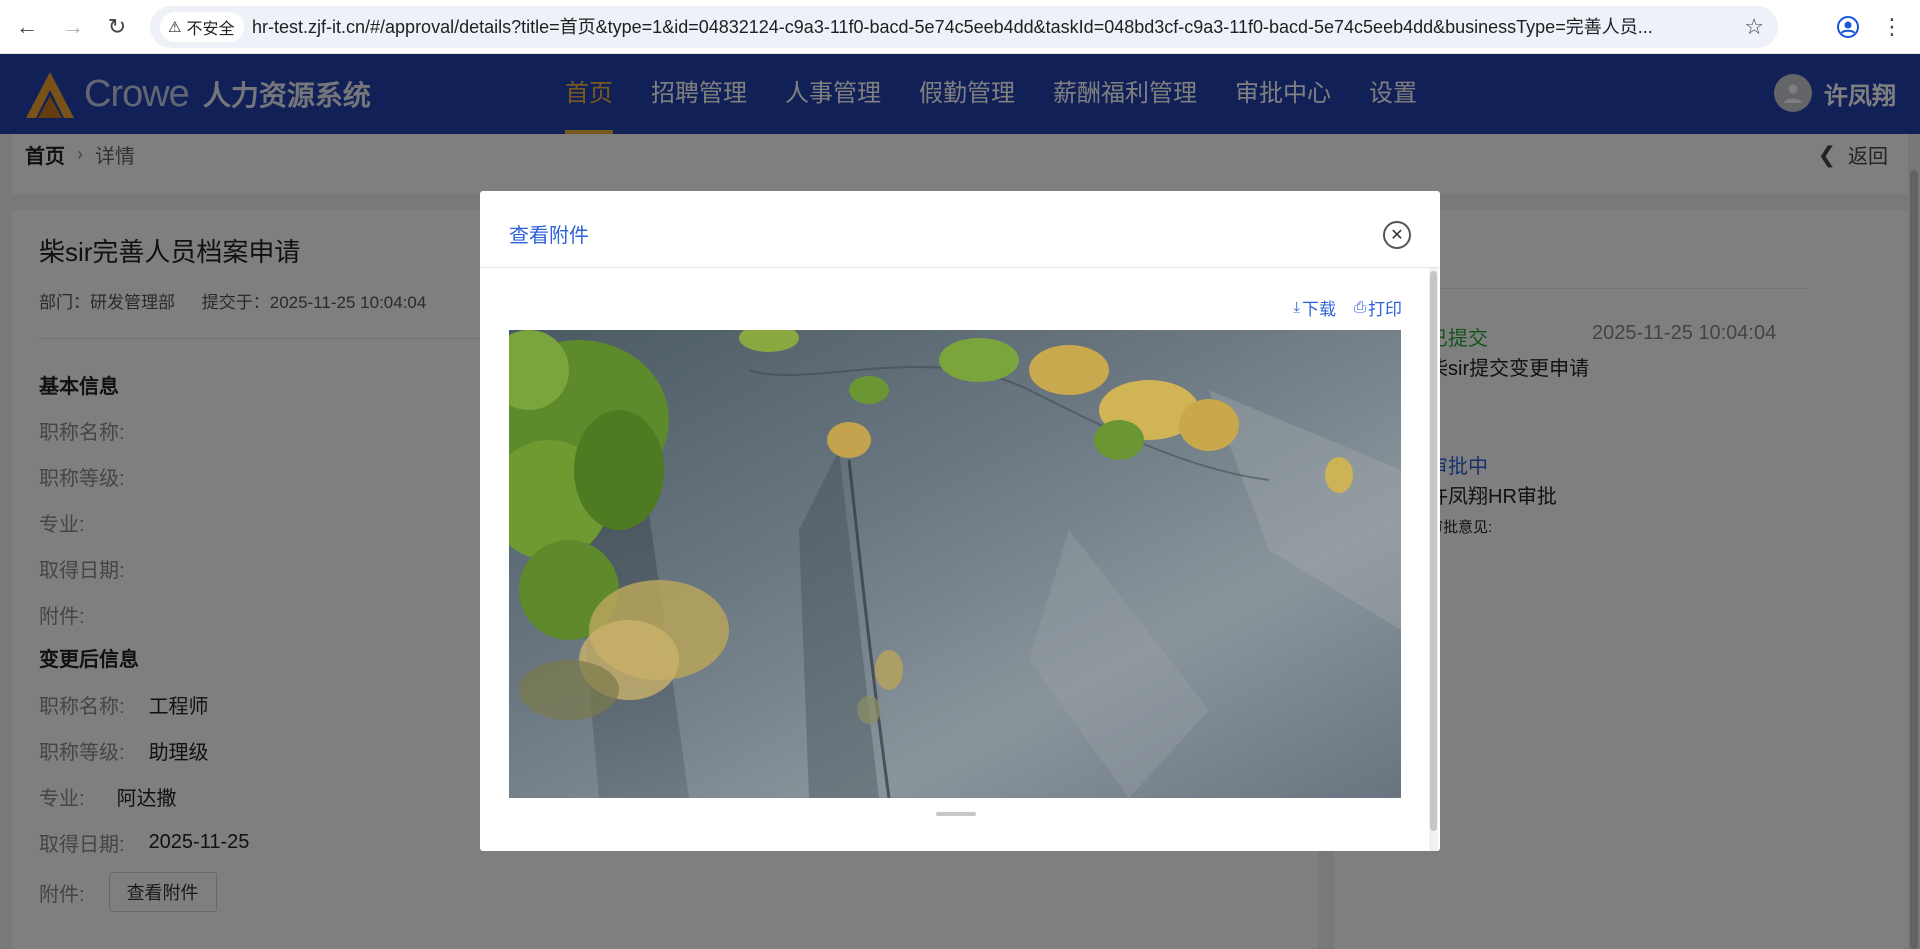 This screenshot has height=949, width=1920. I want to click on close-icon: ✕, so click(1397, 235).